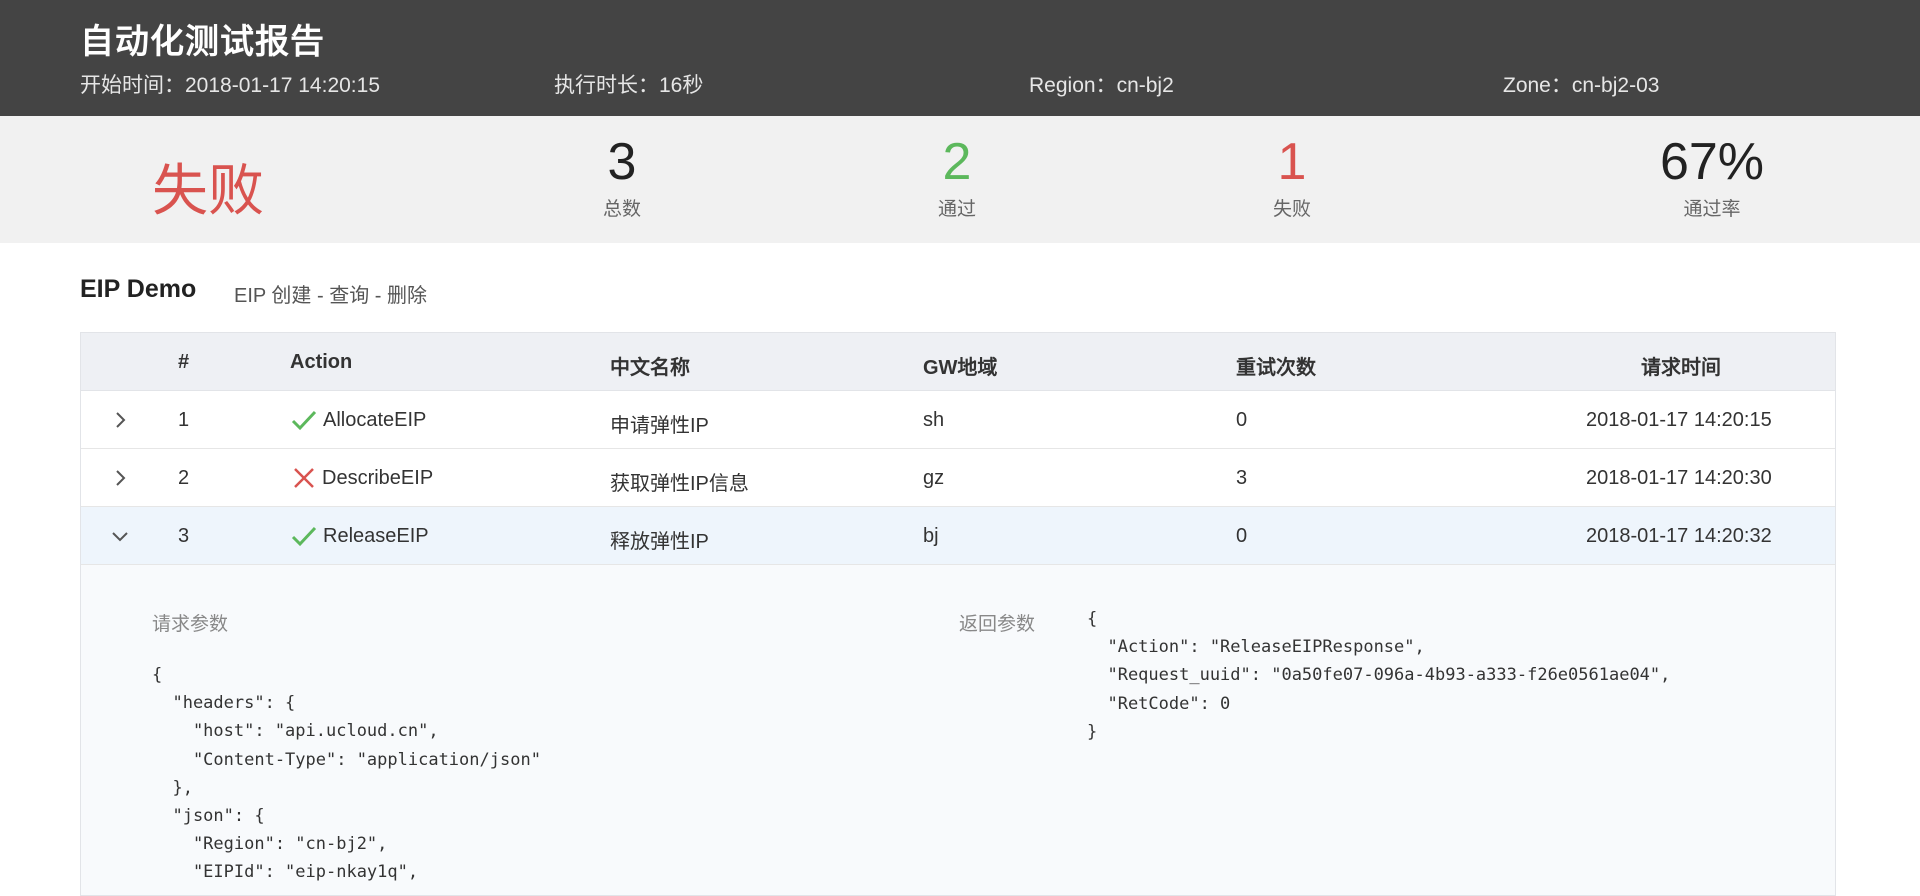 The height and width of the screenshot is (896, 1920). What do you see at coordinates (997, 624) in the screenshot?
I see `response-params-label: 返回参数` at bounding box center [997, 624].